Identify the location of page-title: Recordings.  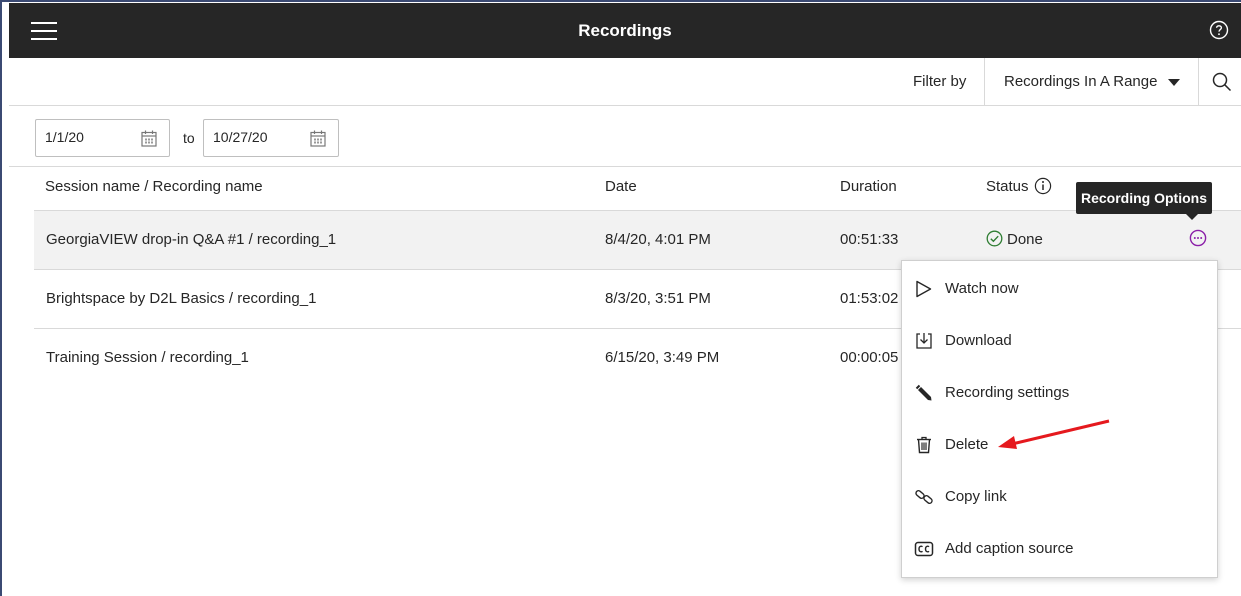
(625, 30).